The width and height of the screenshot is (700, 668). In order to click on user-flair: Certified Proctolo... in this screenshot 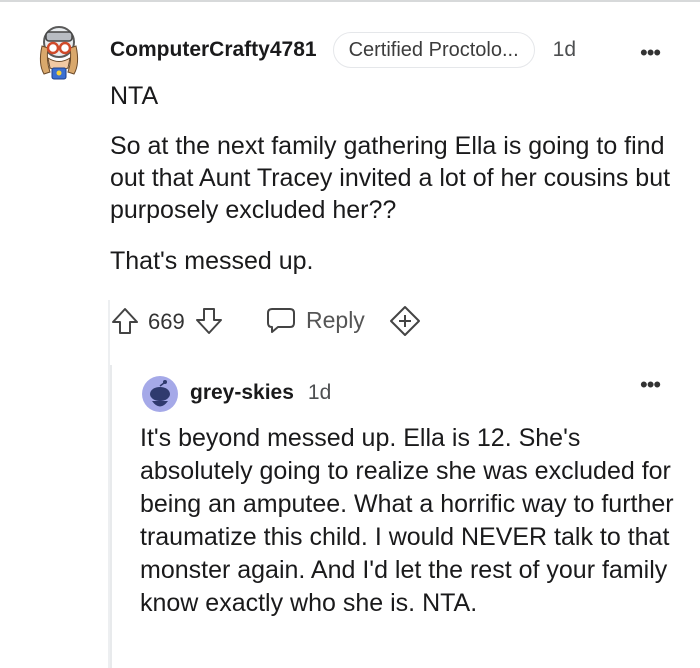, I will do `click(433, 50)`.